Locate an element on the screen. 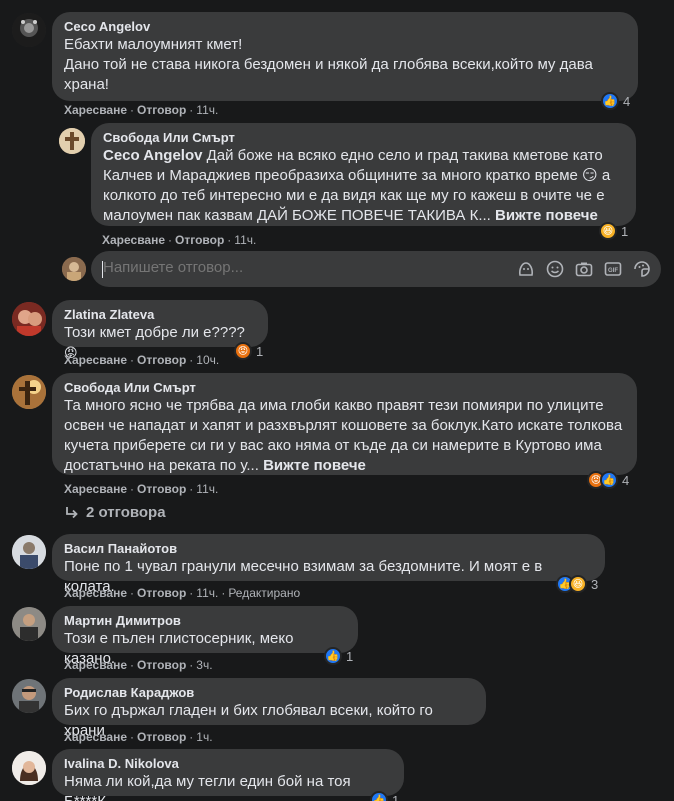 The width and height of the screenshot is (674, 801). timestamp: 3ч. is located at coordinates (204, 665).